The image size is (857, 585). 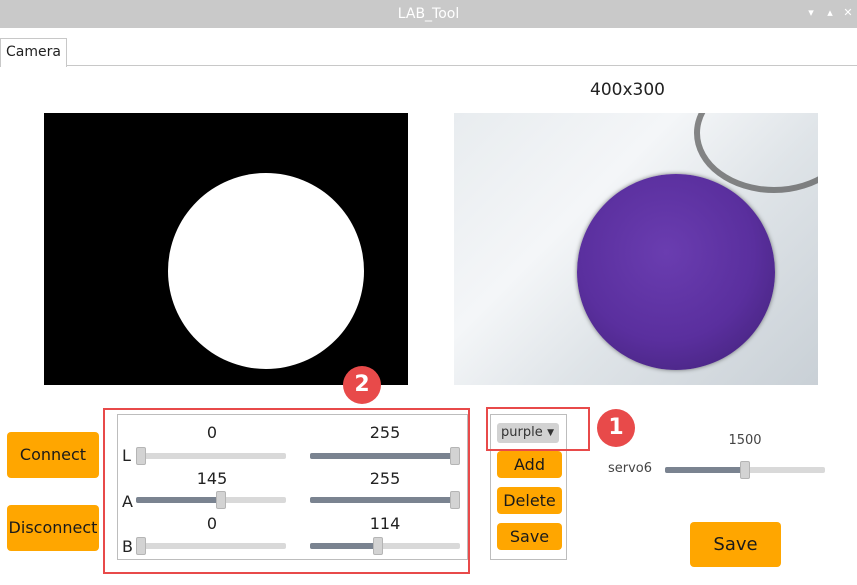 What do you see at coordinates (745, 440) in the screenshot?
I see `servo-value: 1500` at bounding box center [745, 440].